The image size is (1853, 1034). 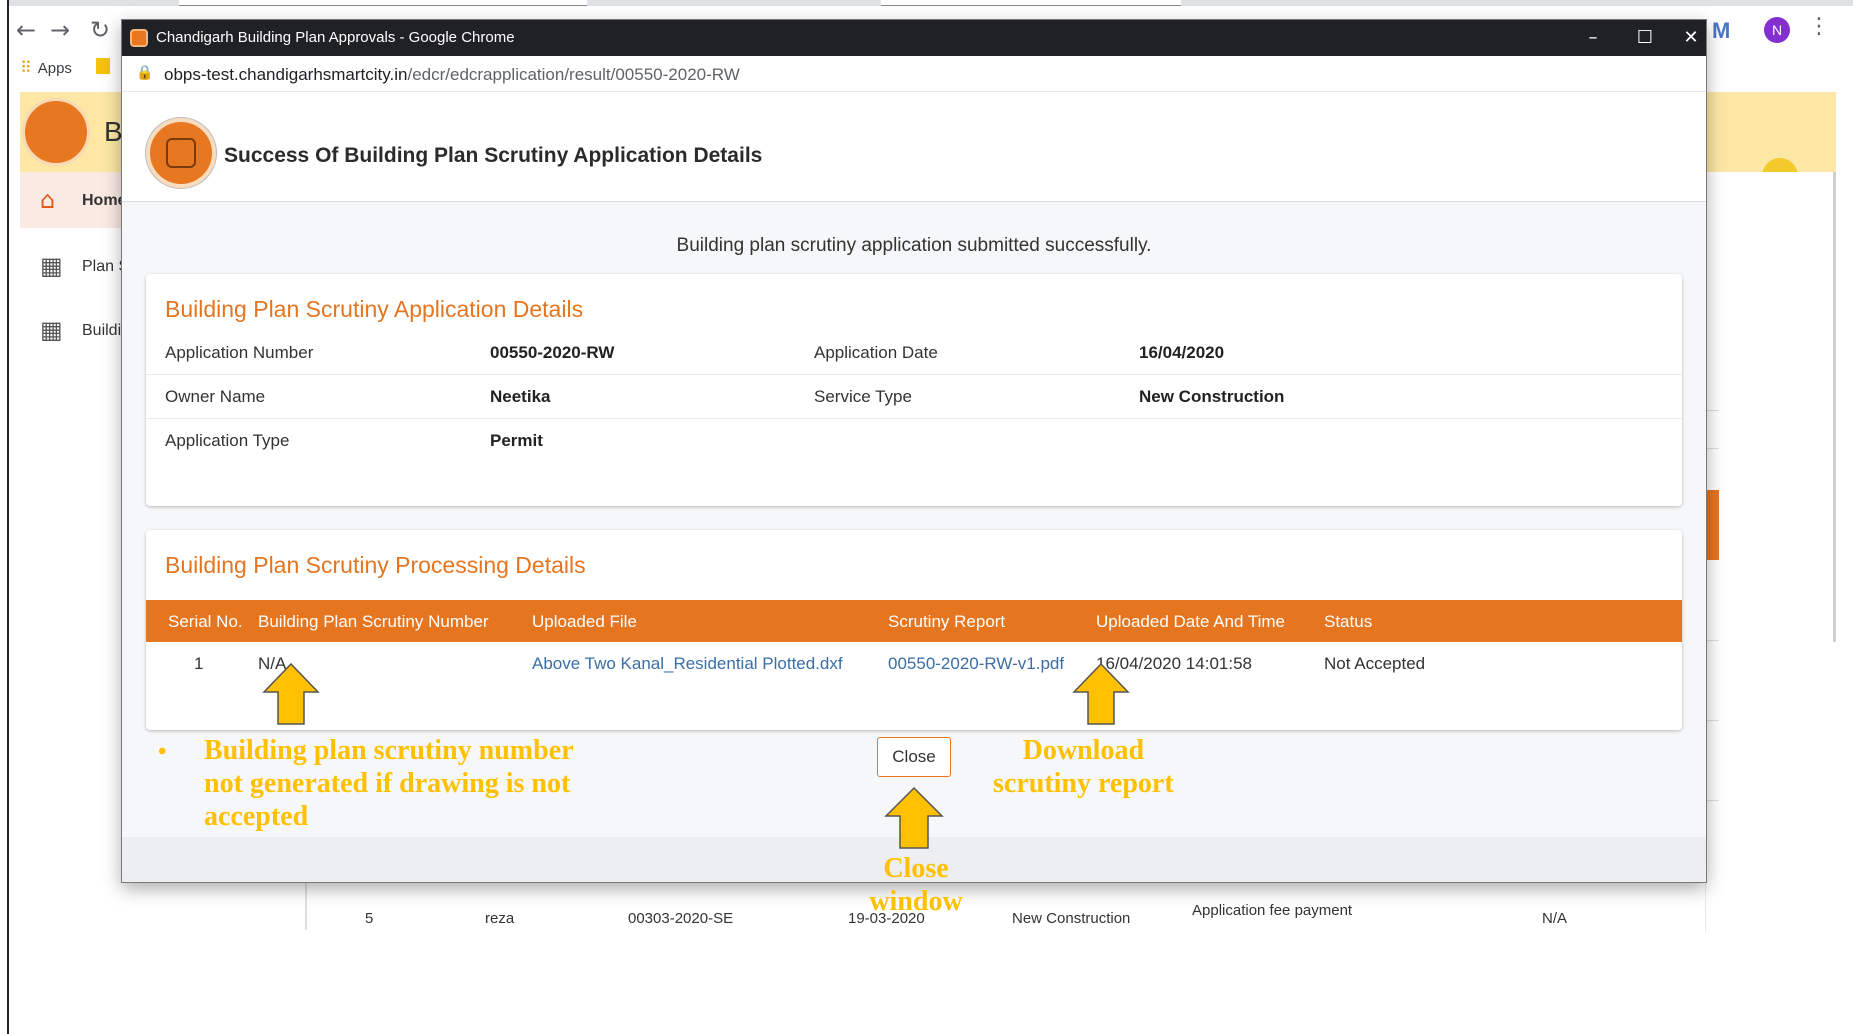 What do you see at coordinates (102, 330) in the screenshot?
I see `sidebar-item-label: Buildi` at bounding box center [102, 330].